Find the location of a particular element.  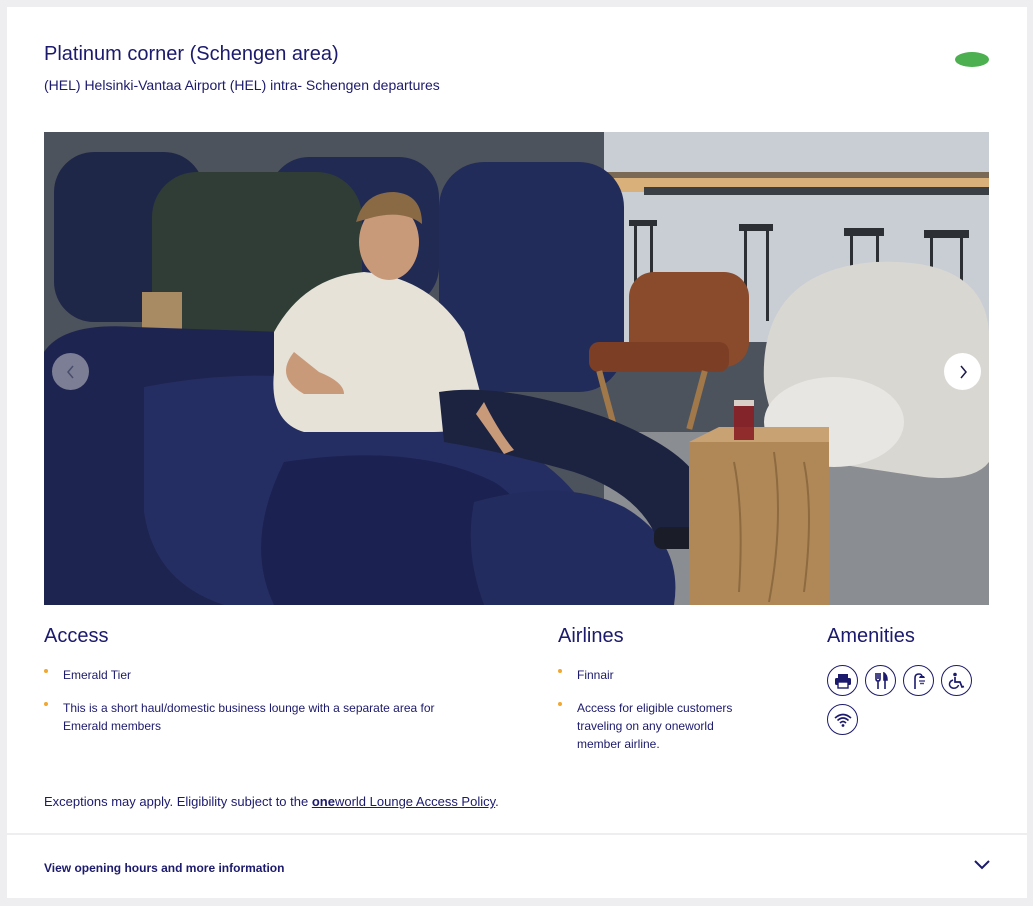

status-indicator is located at coordinates (972, 59).